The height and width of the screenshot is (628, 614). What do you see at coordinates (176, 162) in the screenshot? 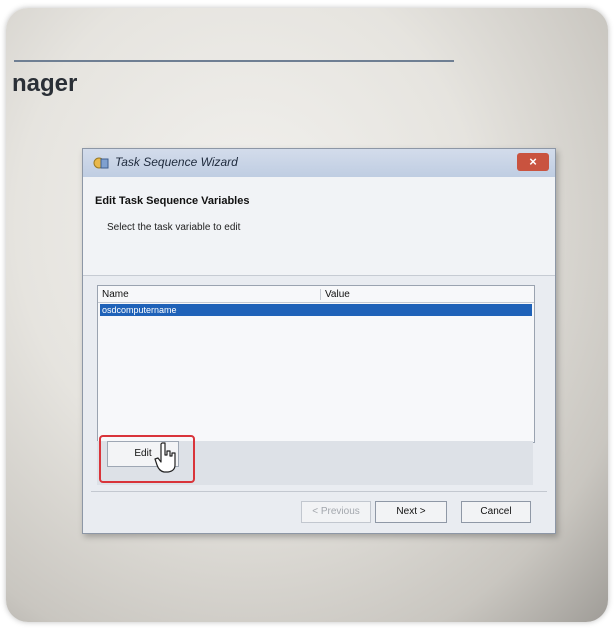
I see `dialog-title: Task Sequence Wizard` at bounding box center [176, 162].